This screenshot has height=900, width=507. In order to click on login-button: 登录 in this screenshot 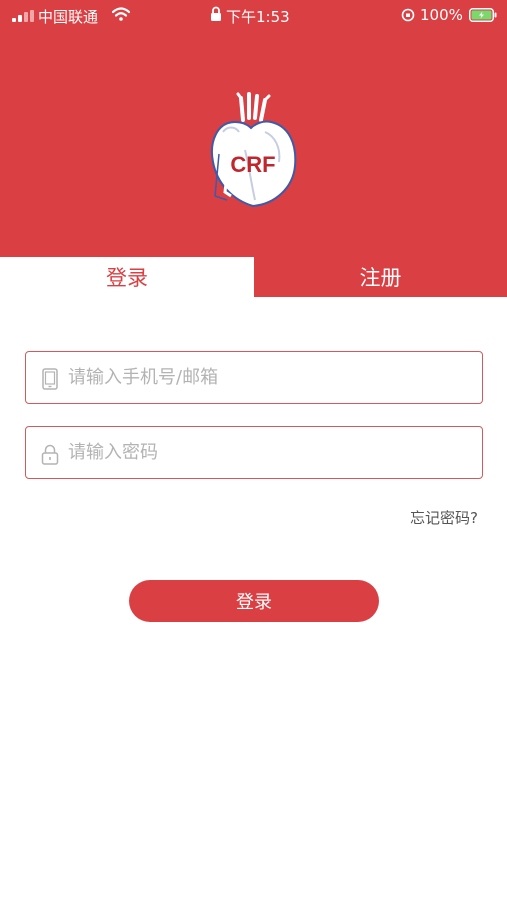, I will do `click(254, 601)`.